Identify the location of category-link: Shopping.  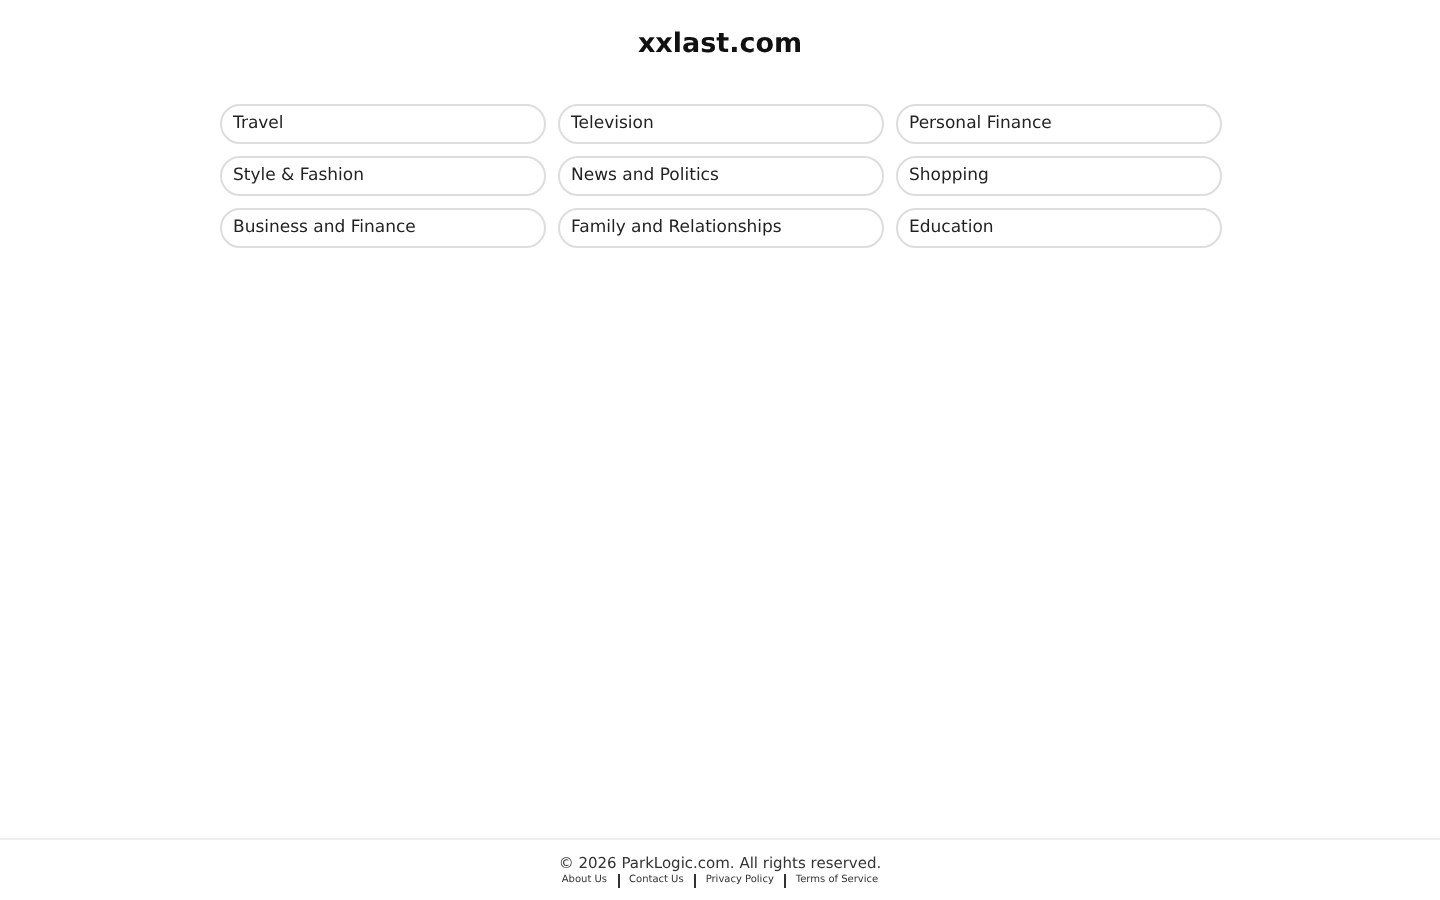
(1058, 176).